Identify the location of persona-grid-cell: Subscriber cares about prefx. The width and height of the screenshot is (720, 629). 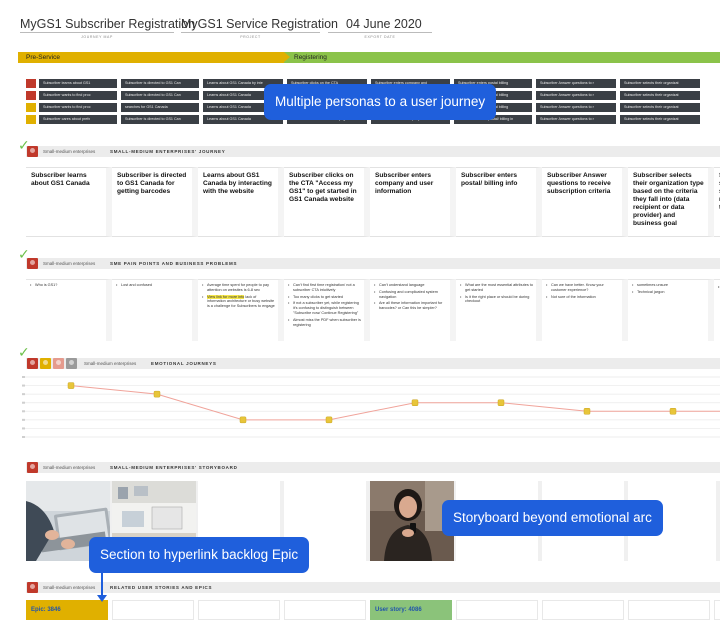
(78, 119).